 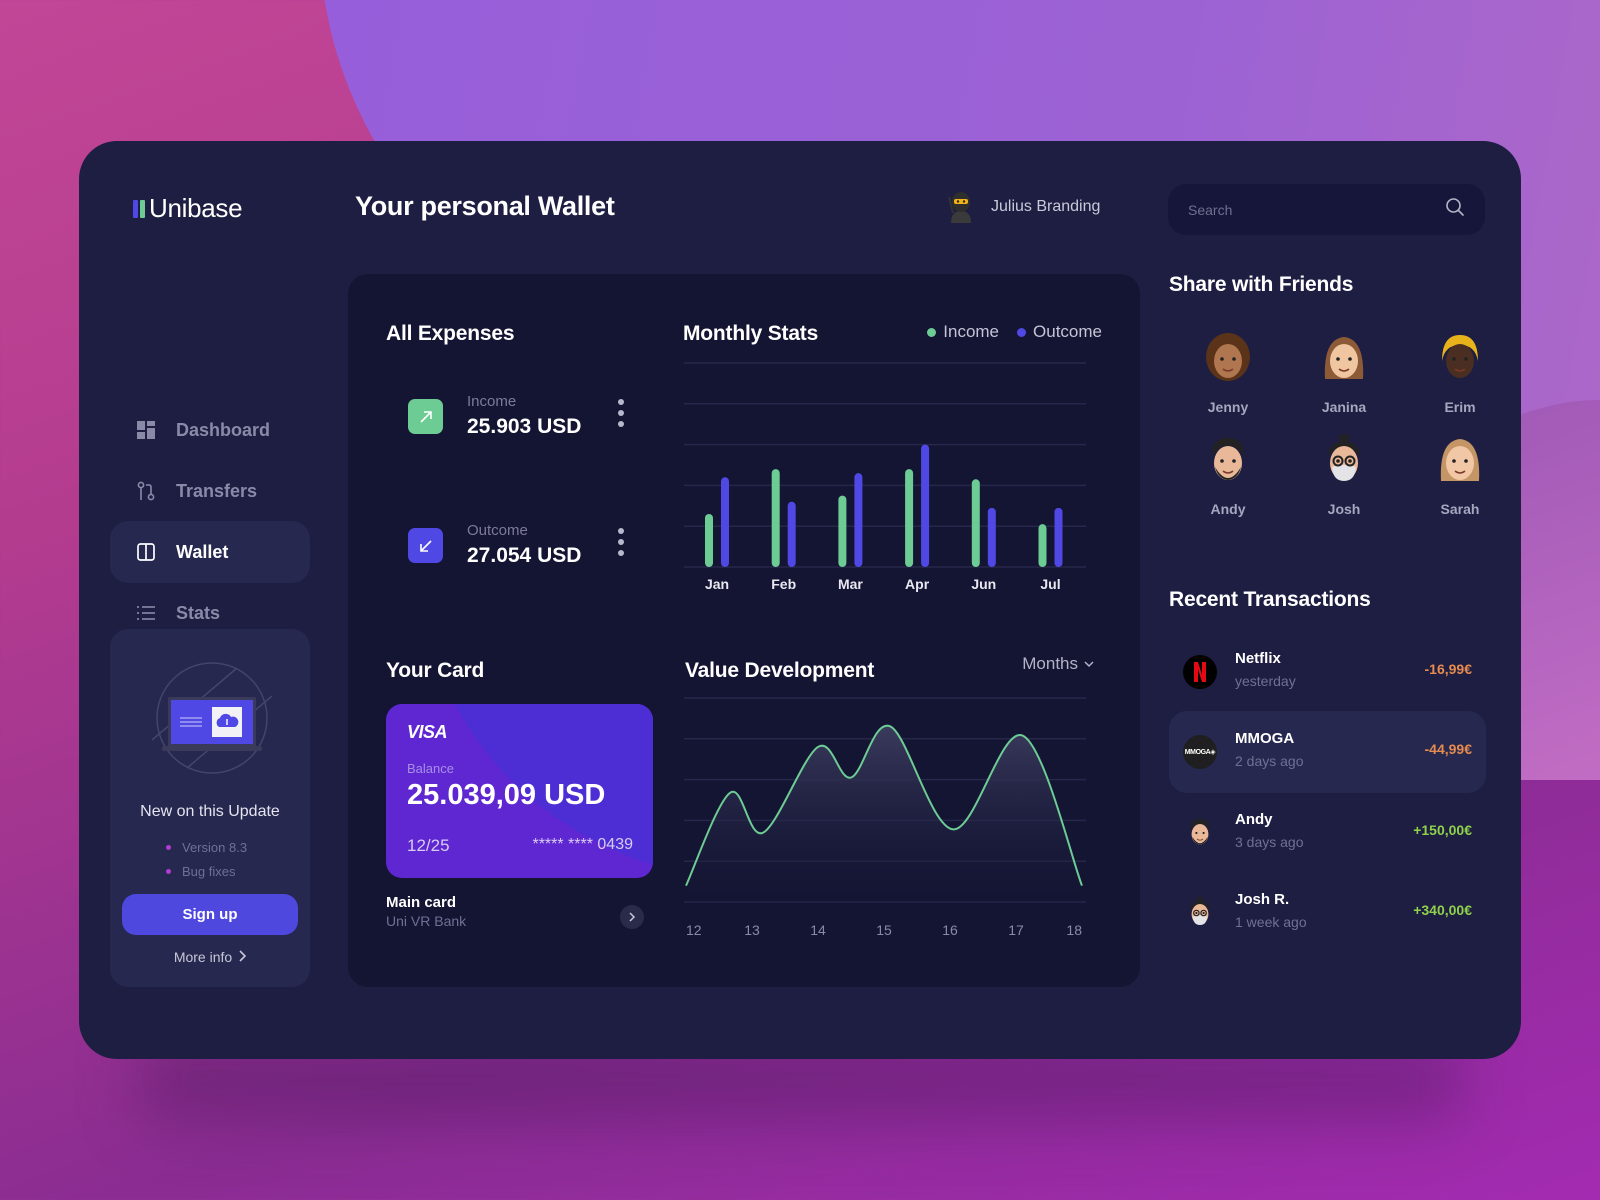 I want to click on income-summary: Income 25.903 USD, so click(x=528, y=423).